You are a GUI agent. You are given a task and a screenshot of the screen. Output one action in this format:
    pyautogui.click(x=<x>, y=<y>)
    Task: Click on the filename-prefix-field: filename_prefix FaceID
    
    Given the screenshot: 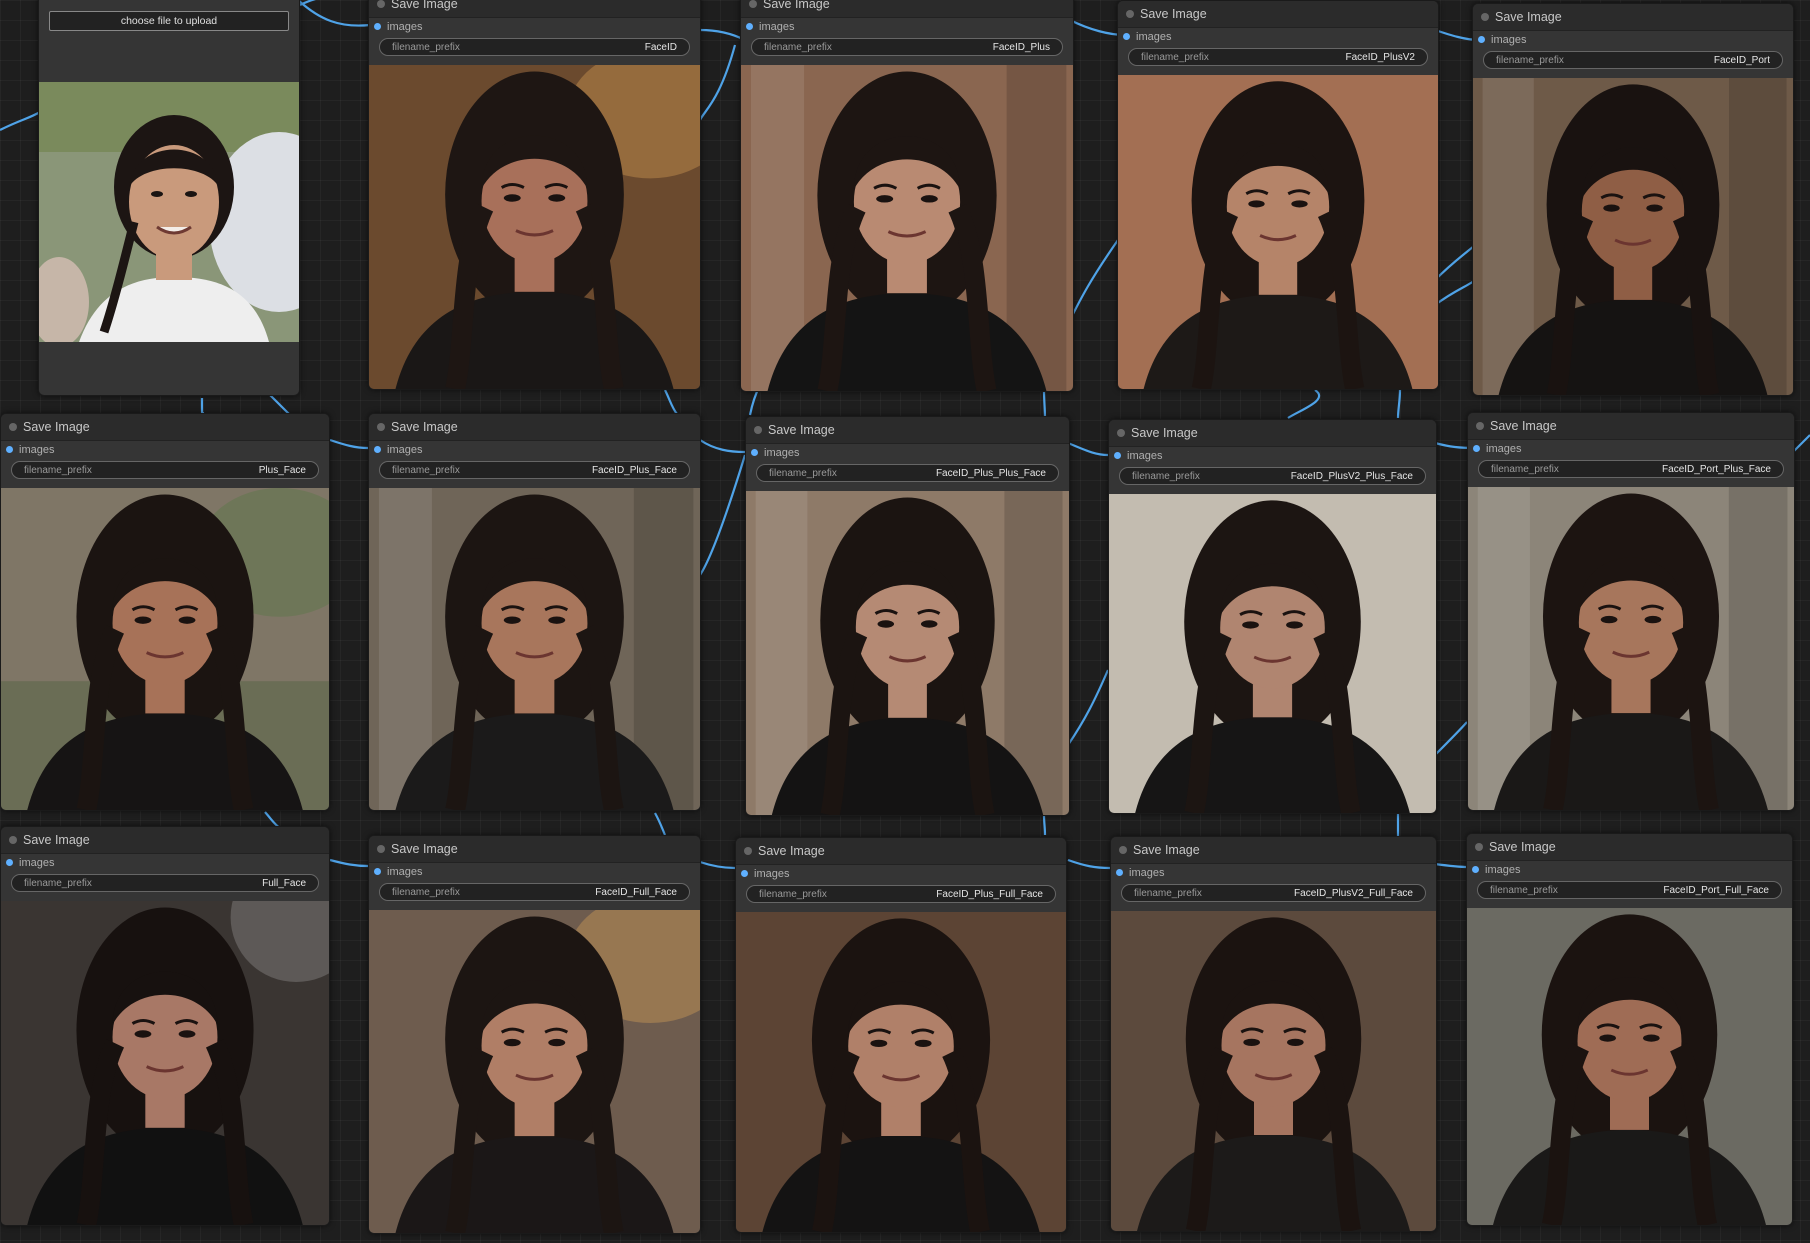 What is the action you would take?
    pyautogui.click(x=534, y=47)
    